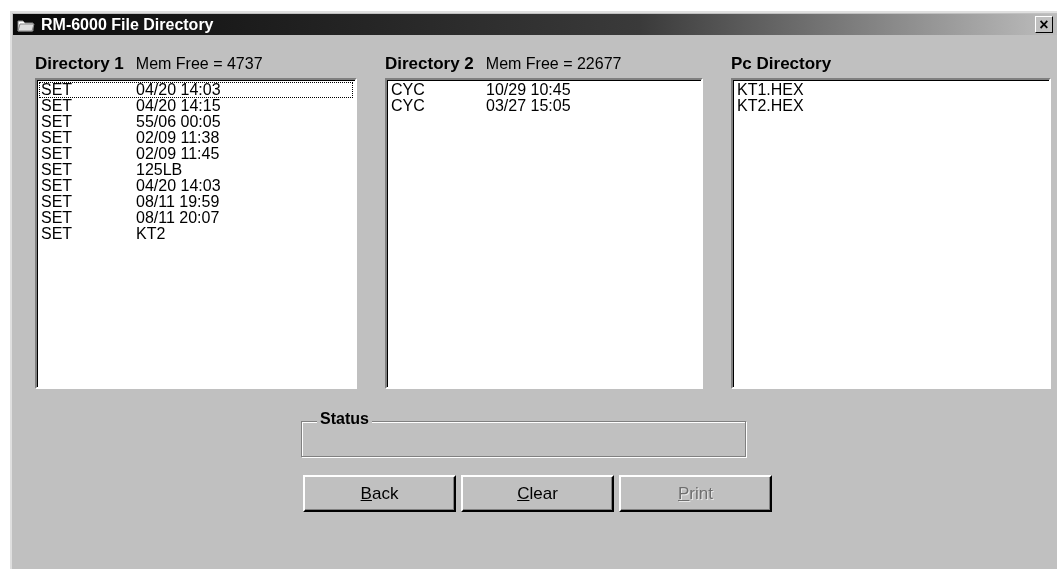  What do you see at coordinates (553, 64) in the screenshot?
I see `memory-label: Mem Free = 22677` at bounding box center [553, 64].